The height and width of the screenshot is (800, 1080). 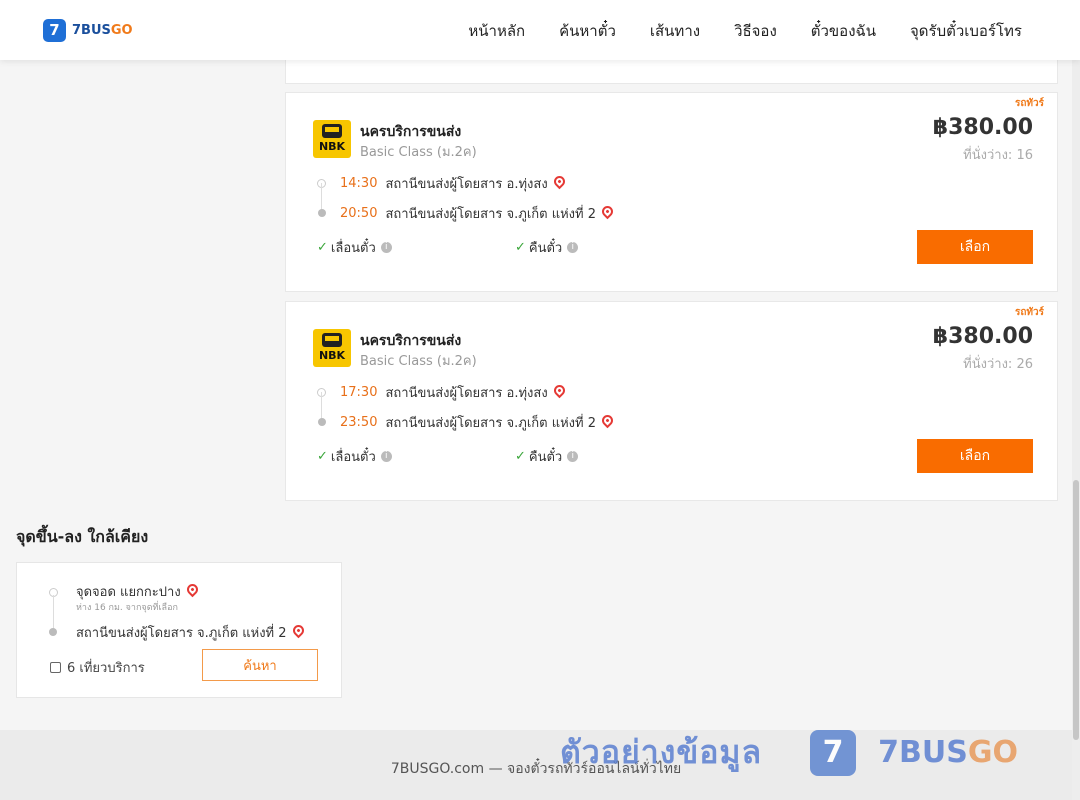 What do you see at coordinates (966, 31) in the screenshot?
I see `nav-ticket-pickup: จุดรับตั๋วเบอร์โทร` at bounding box center [966, 31].